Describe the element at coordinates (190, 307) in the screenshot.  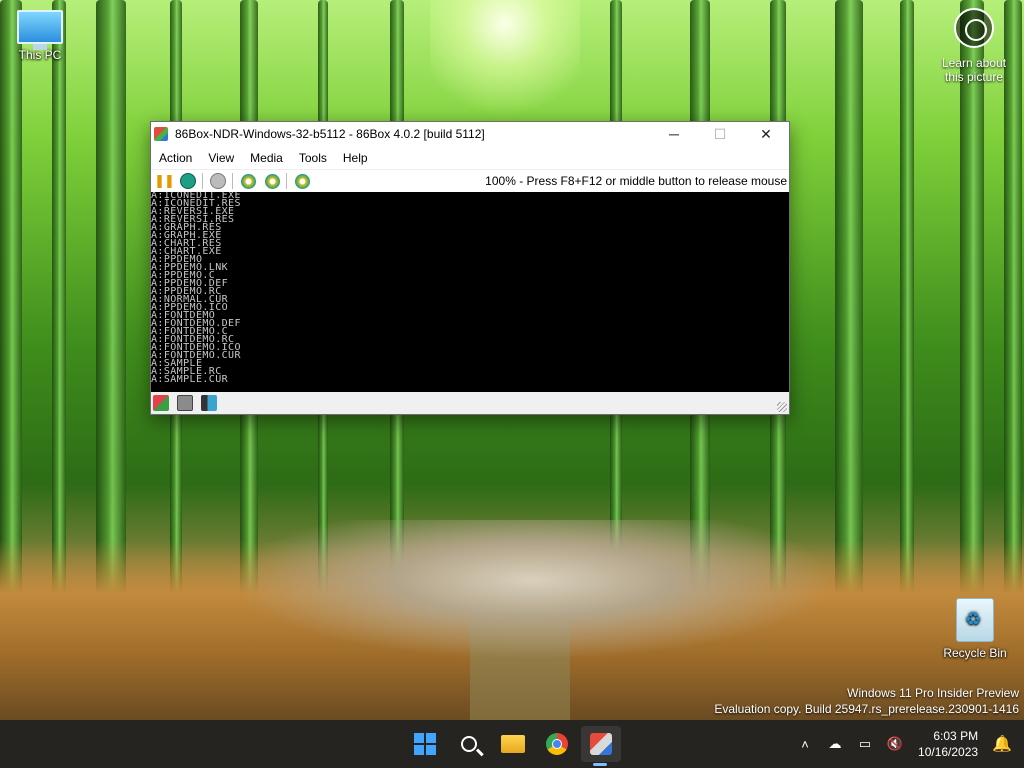
I see `dos-output-line: A:PPDEMO.ICO` at that location.